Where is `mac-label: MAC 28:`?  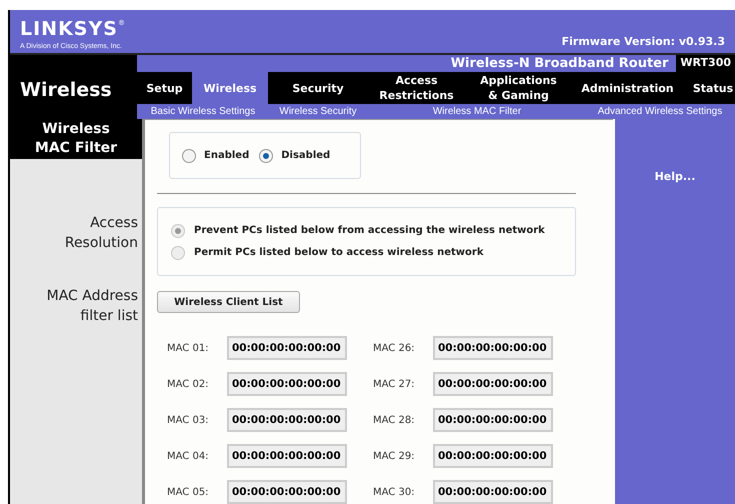 mac-label: MAC 28: is located at coordinates (394, 421).